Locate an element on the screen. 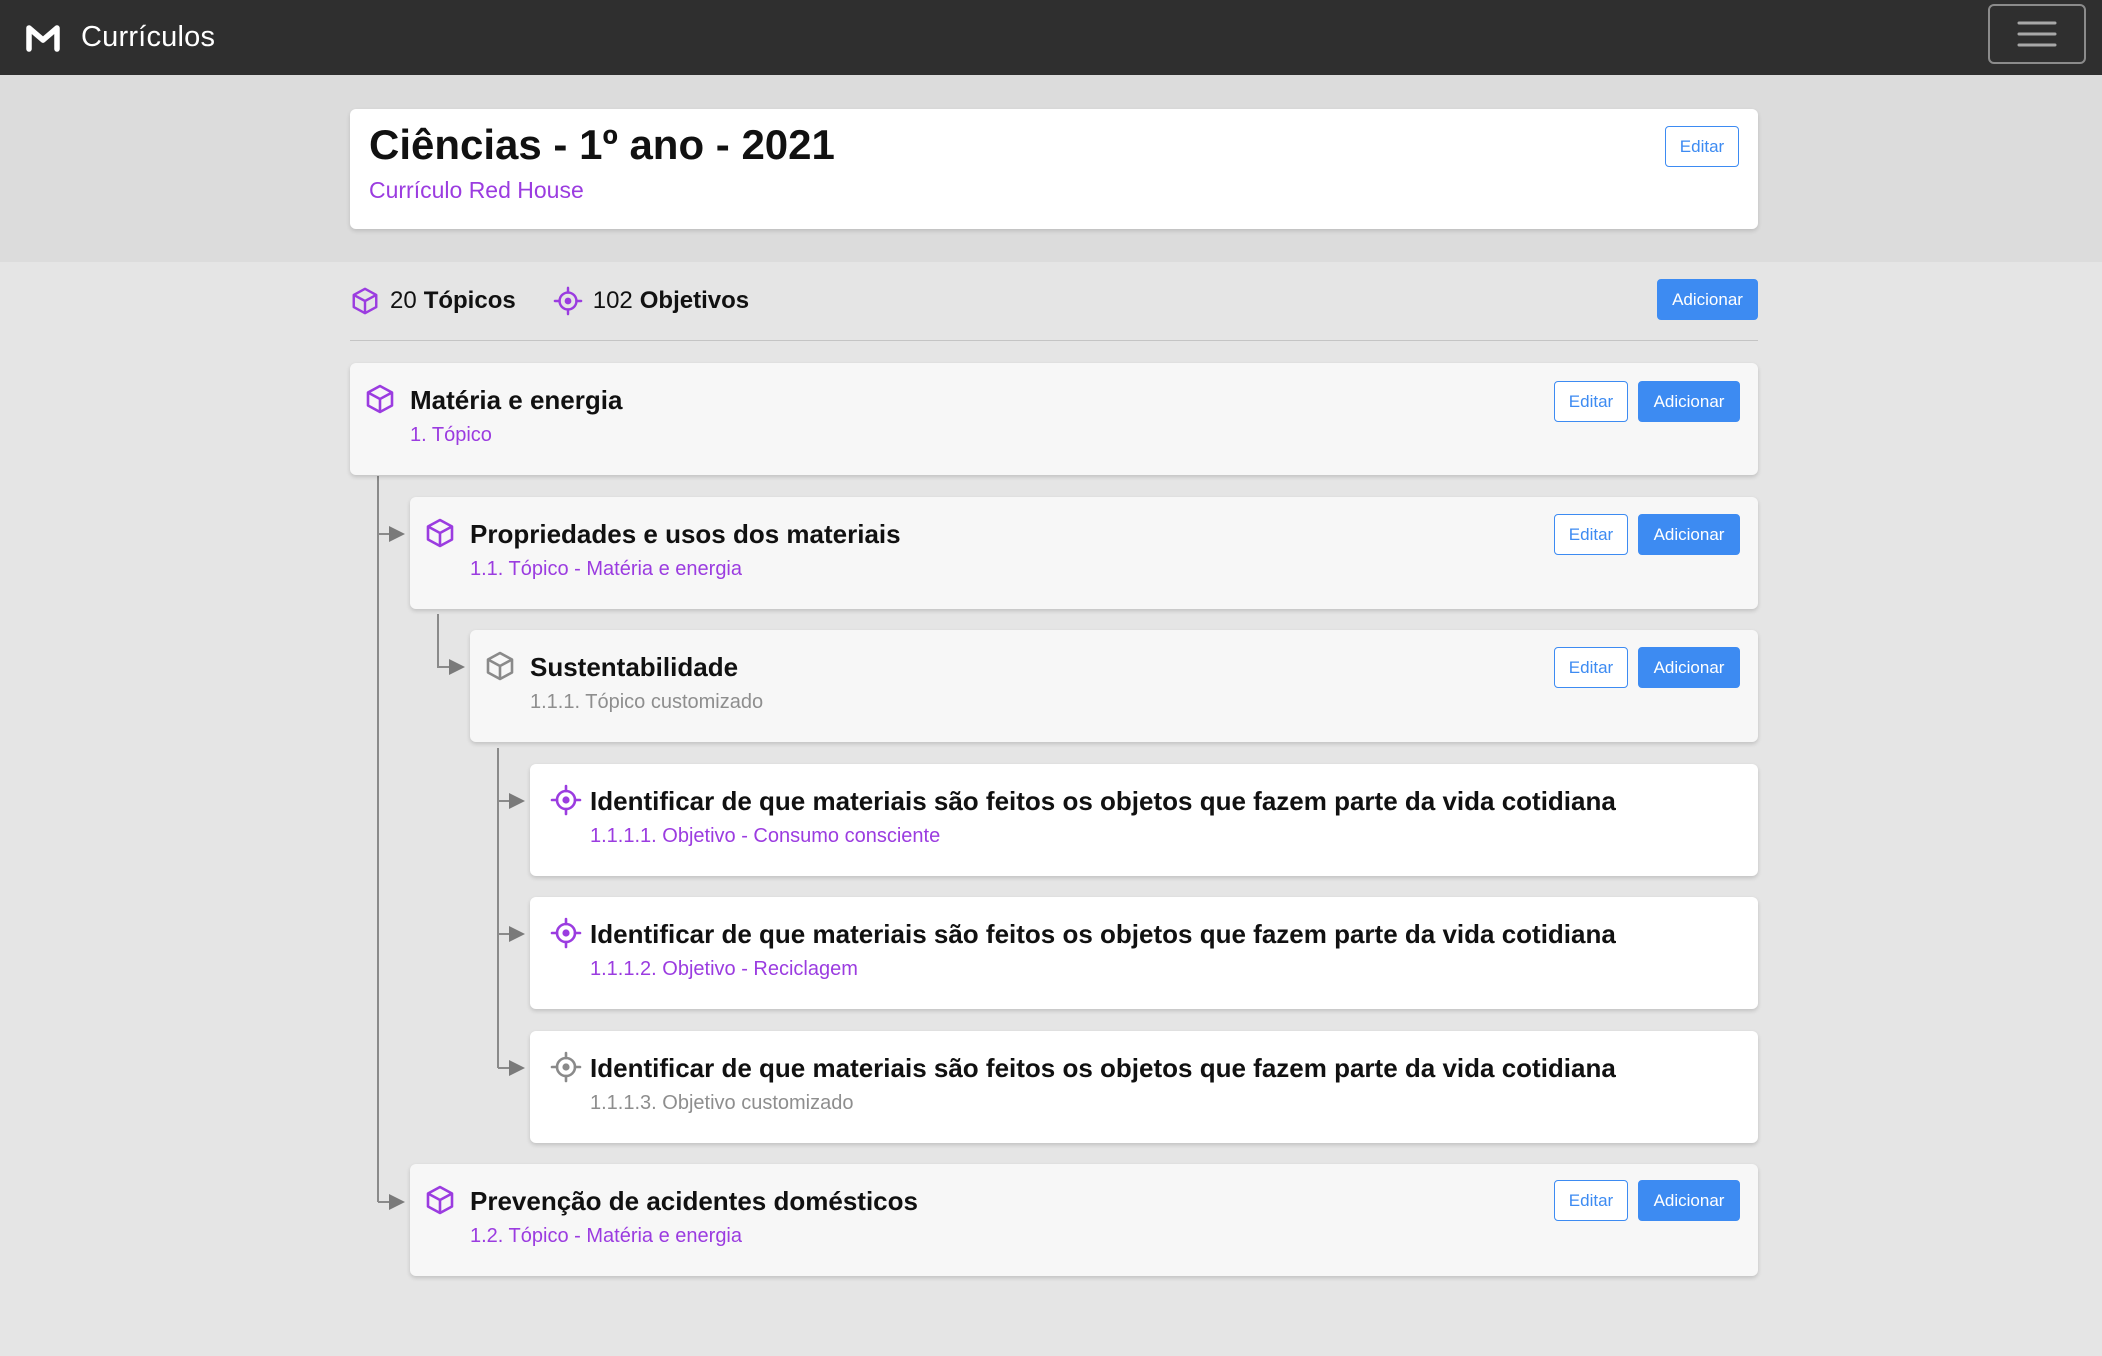 The width and height of the screenshot is (2102, 1356). hamburger-icon is located at coordinates (2037, 34).